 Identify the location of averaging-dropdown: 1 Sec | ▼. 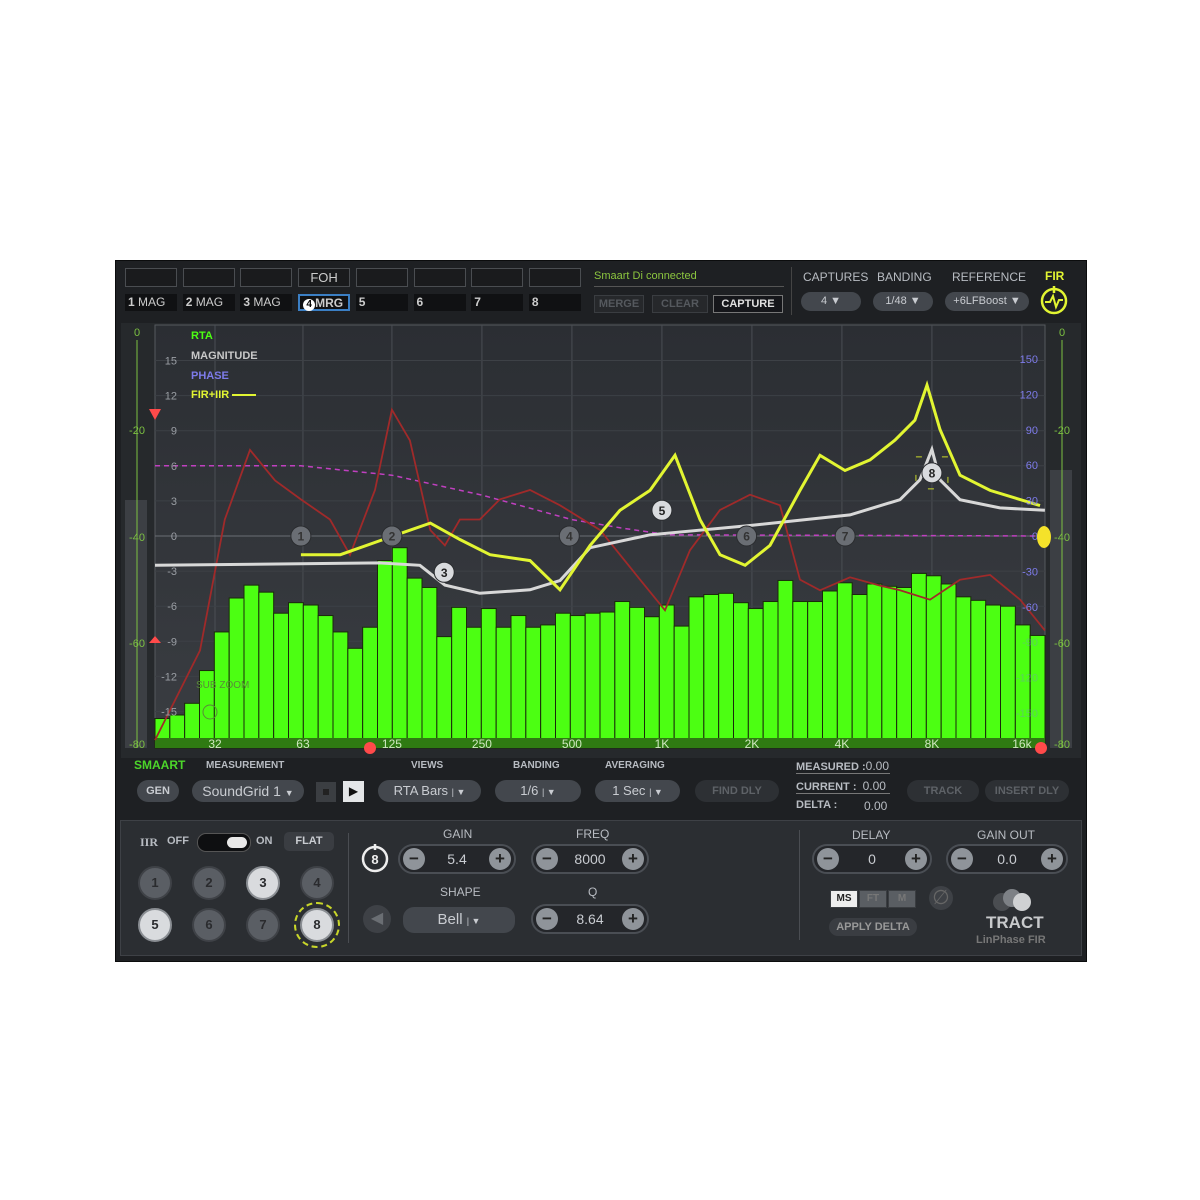
(637, 791).